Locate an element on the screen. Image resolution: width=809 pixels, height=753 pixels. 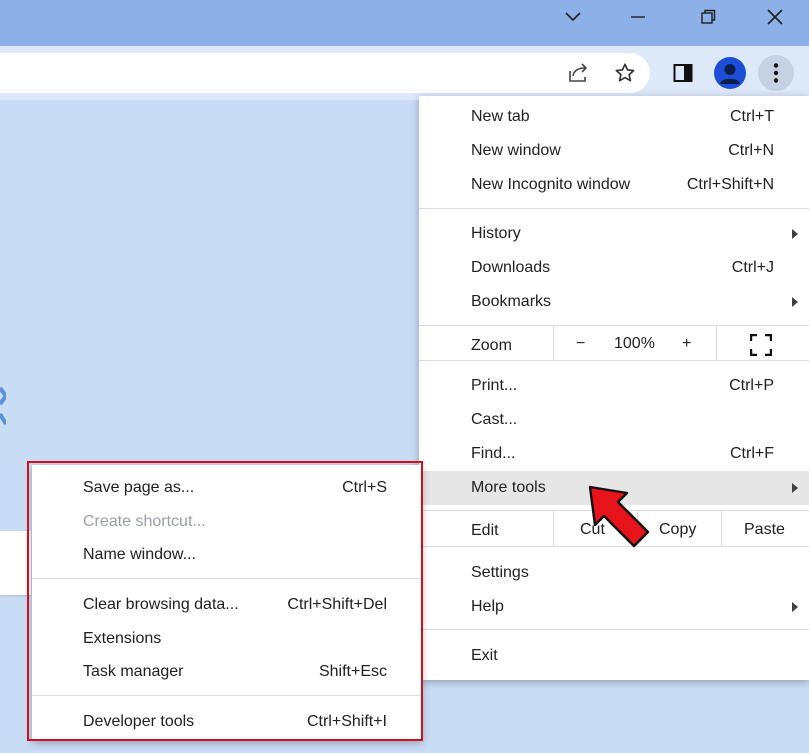
fullscreen-icon is located at coordinates (761, 345).